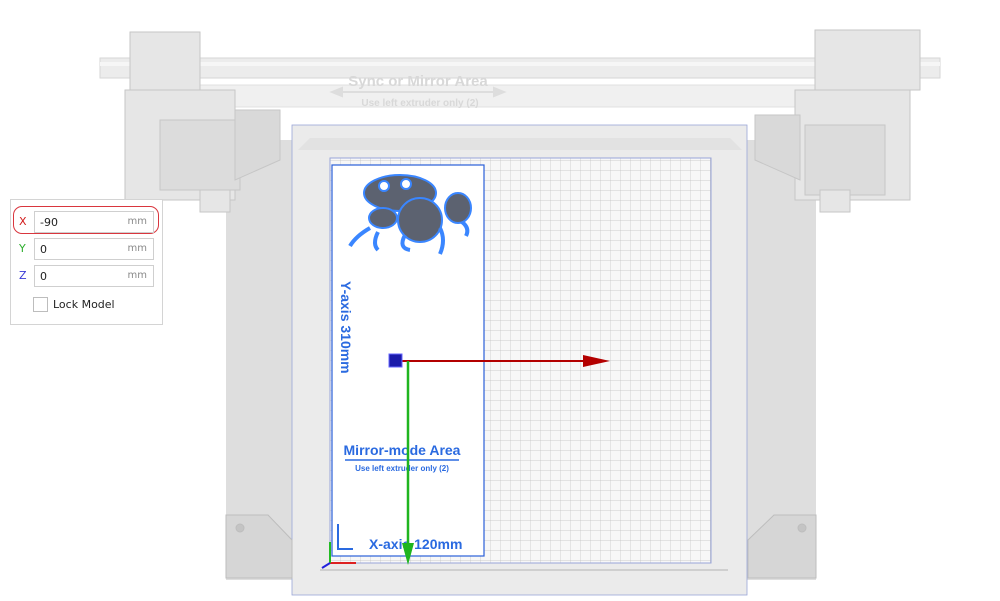 This screenshot has height=601, width=1000. I want to click on x-row: X -90 mm, so click(87, 222).